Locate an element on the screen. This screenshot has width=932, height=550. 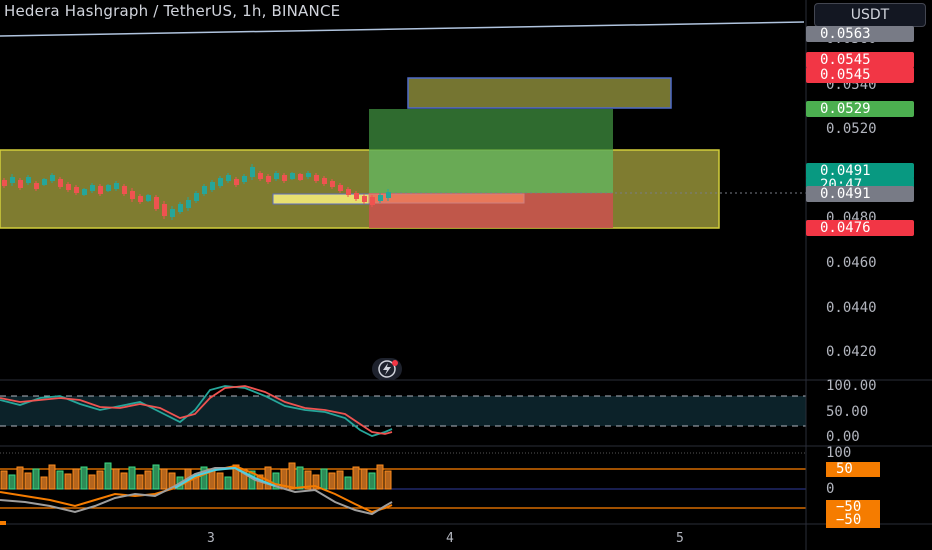
price-label: 0.0460 is located at coordinates (851, 263).